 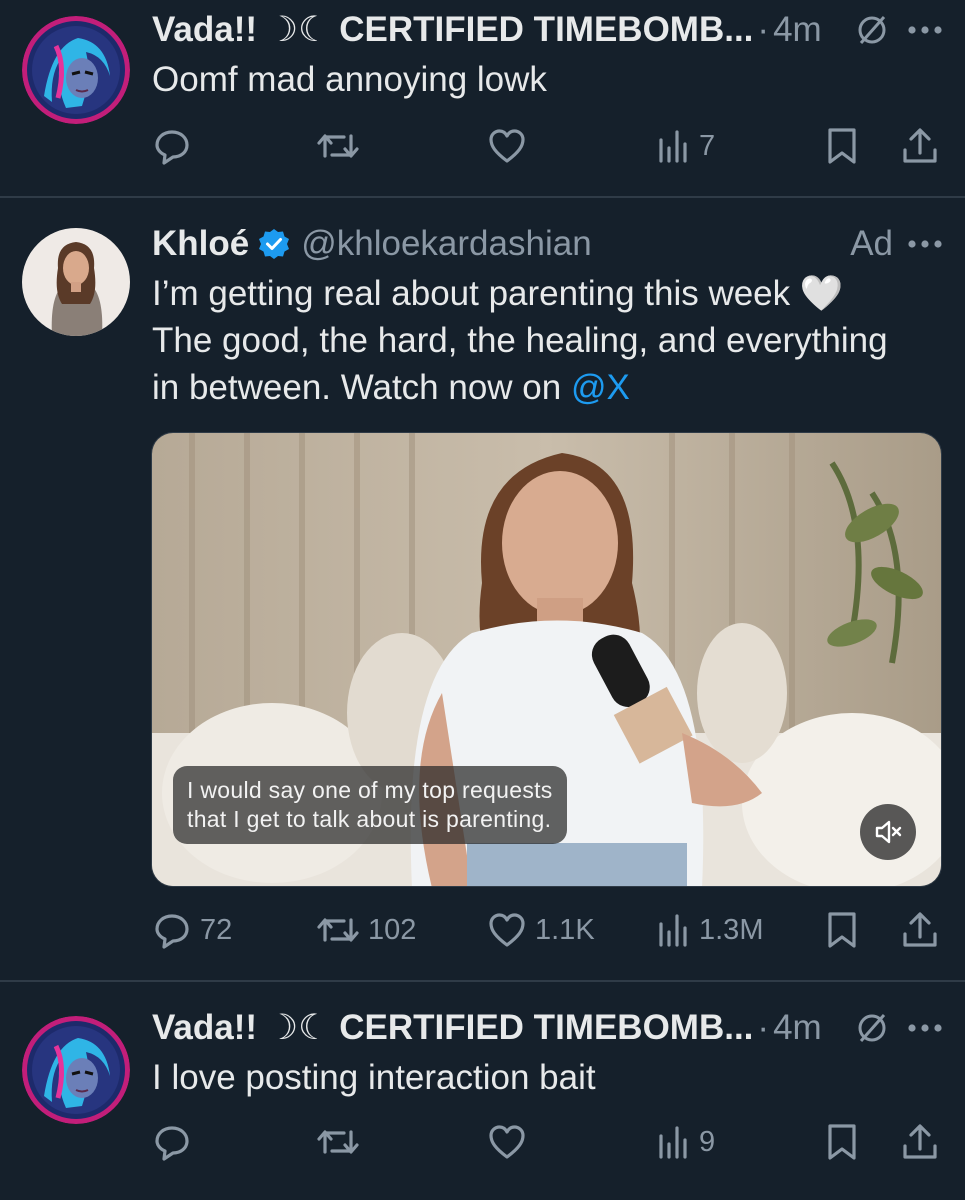 I want to click on verified-badge-icon, so click(x=274, y=244).